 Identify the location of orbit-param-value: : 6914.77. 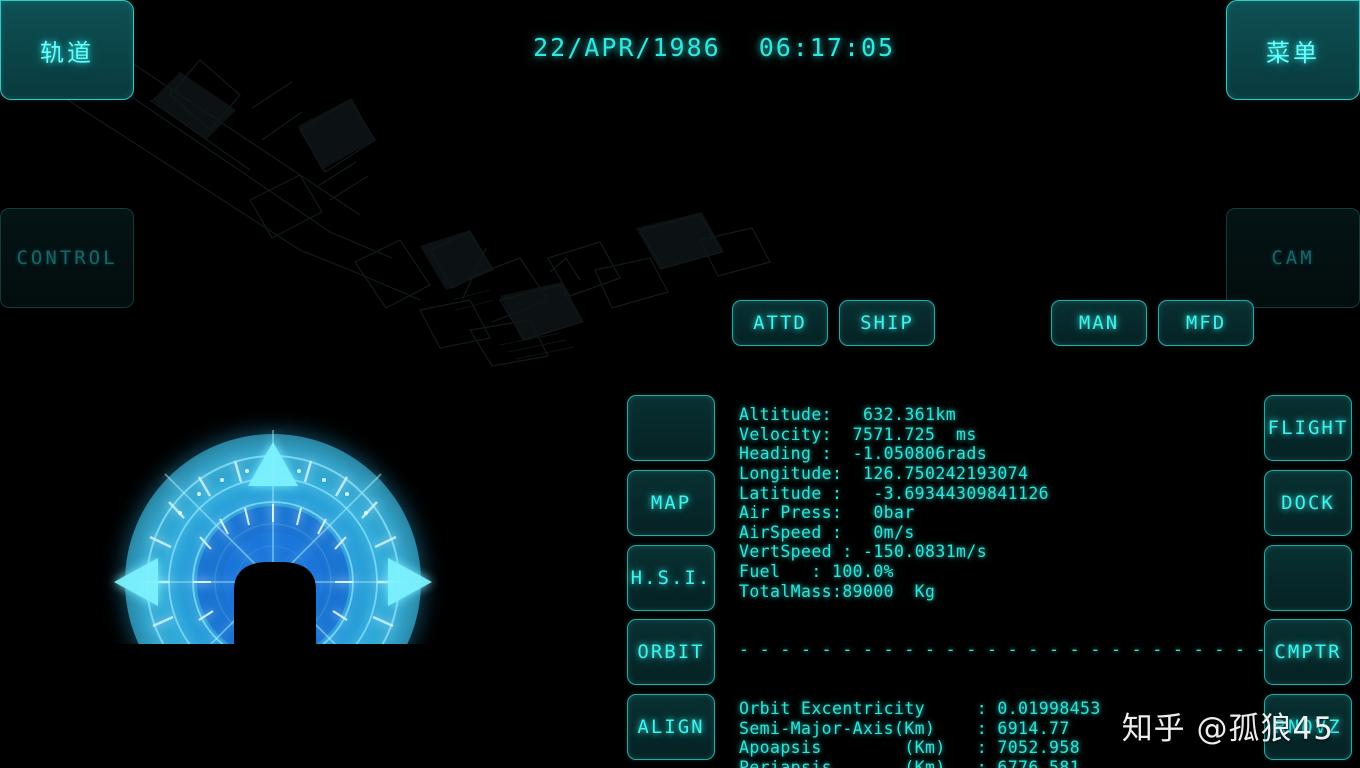
(1023, 728).